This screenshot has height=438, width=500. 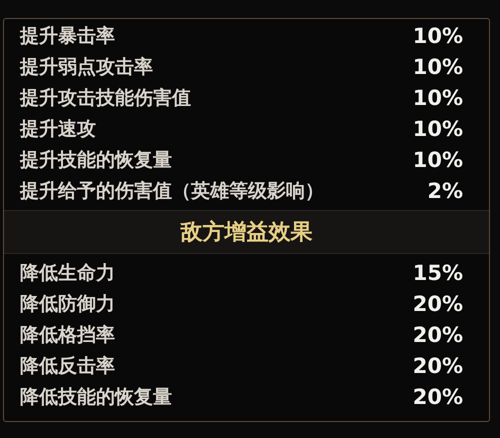 What do you see at coordinates (445, 191) in the screenshot?
I see `effect-value: 2%` at bounding box center [445, 191].